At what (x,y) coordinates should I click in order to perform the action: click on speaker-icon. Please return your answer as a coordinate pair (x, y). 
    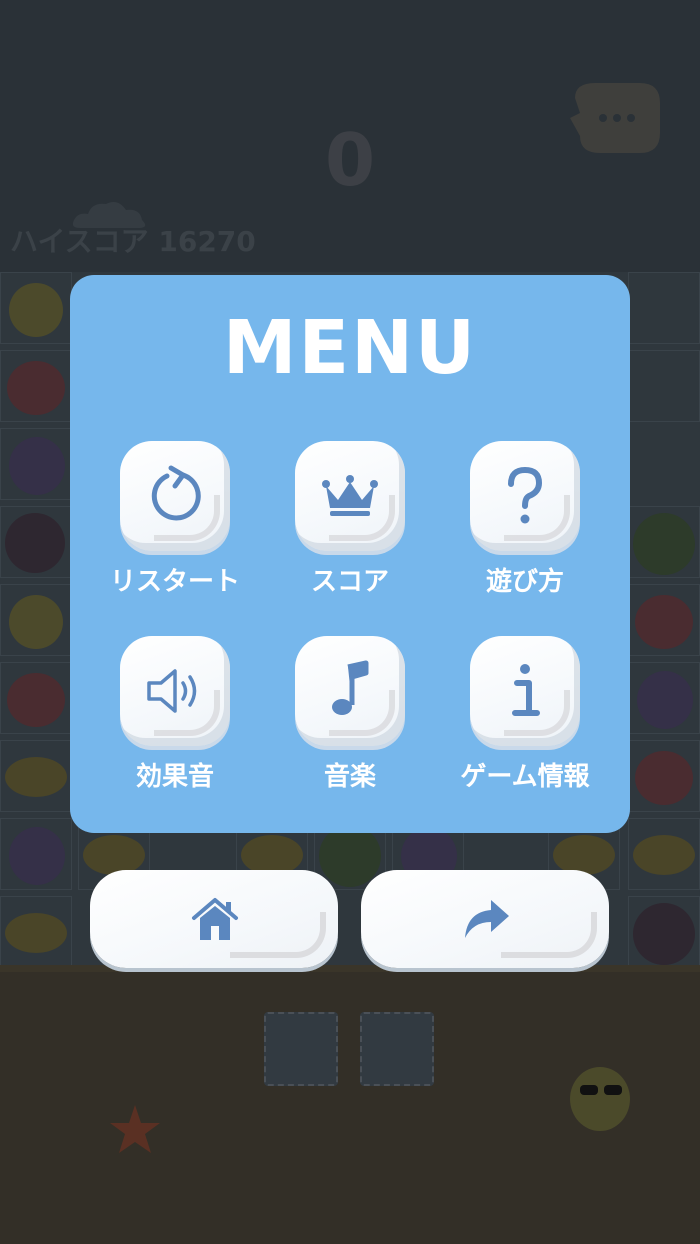
    Looking at the image, I should click on (172, 691).